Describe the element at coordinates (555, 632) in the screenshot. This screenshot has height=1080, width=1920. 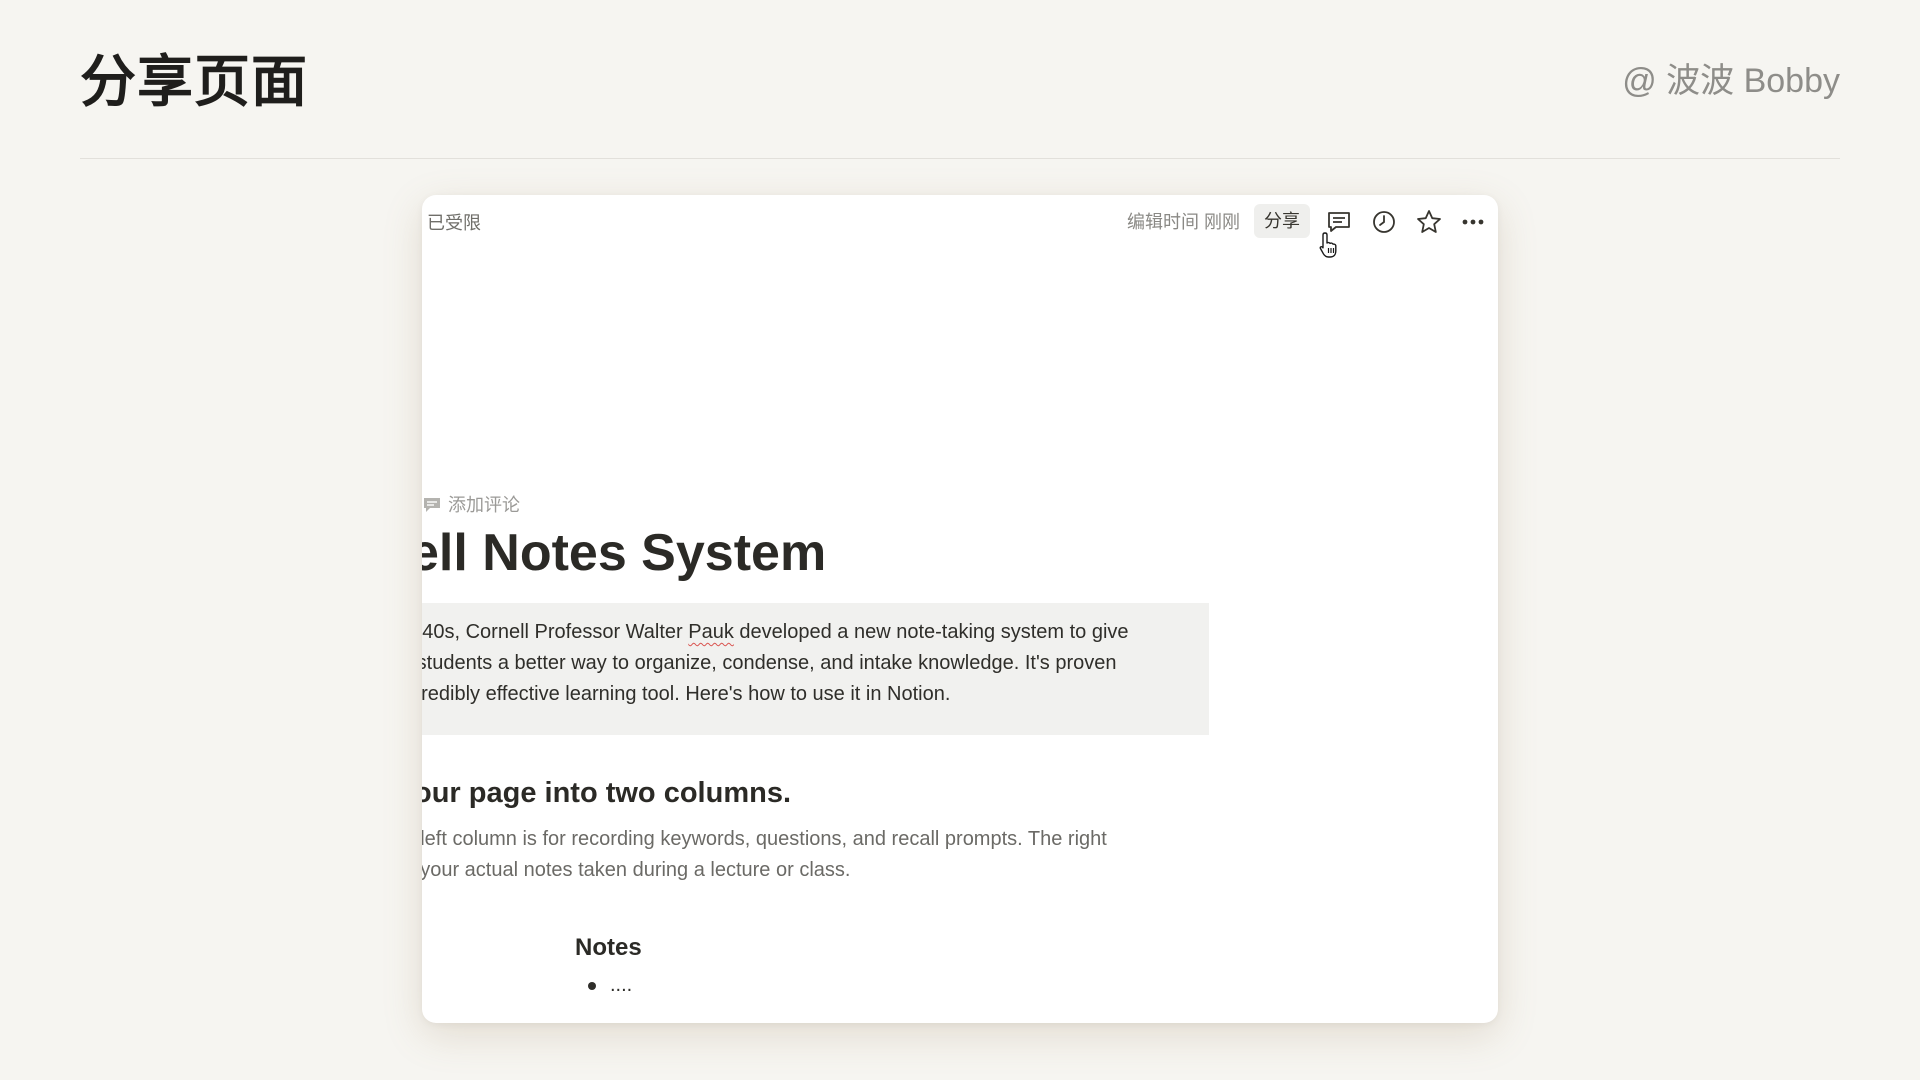
I see `callout-line-1-pre: 1940s, Cornell Professor Walter` at that location.